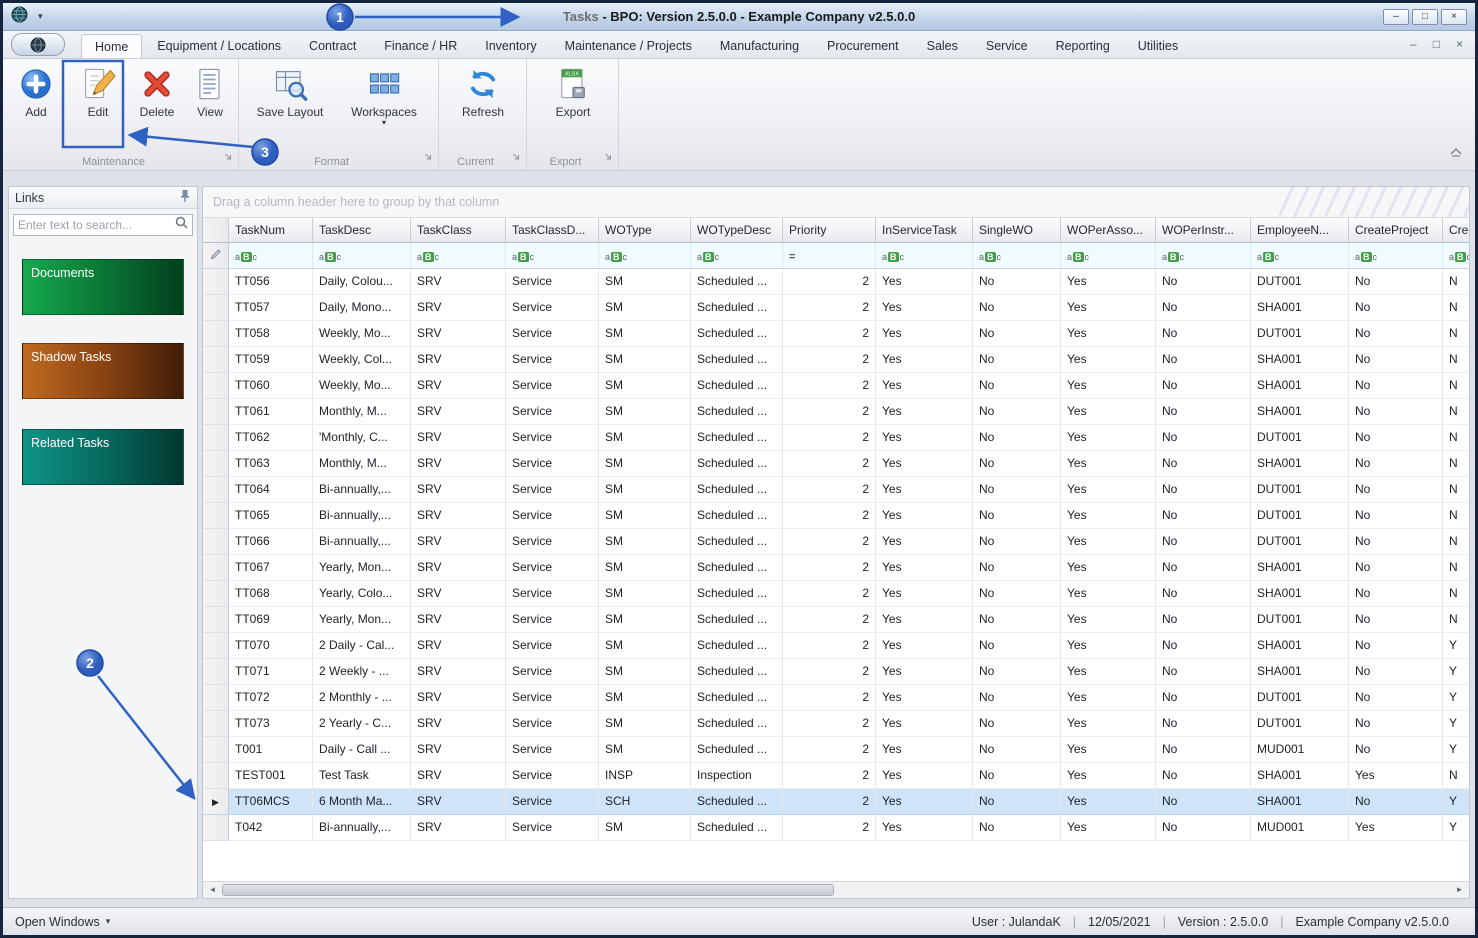  What do you see at coordinates (185, 197) in the screenshot?
I see `pin-icon` at bounding box center [185, 197].